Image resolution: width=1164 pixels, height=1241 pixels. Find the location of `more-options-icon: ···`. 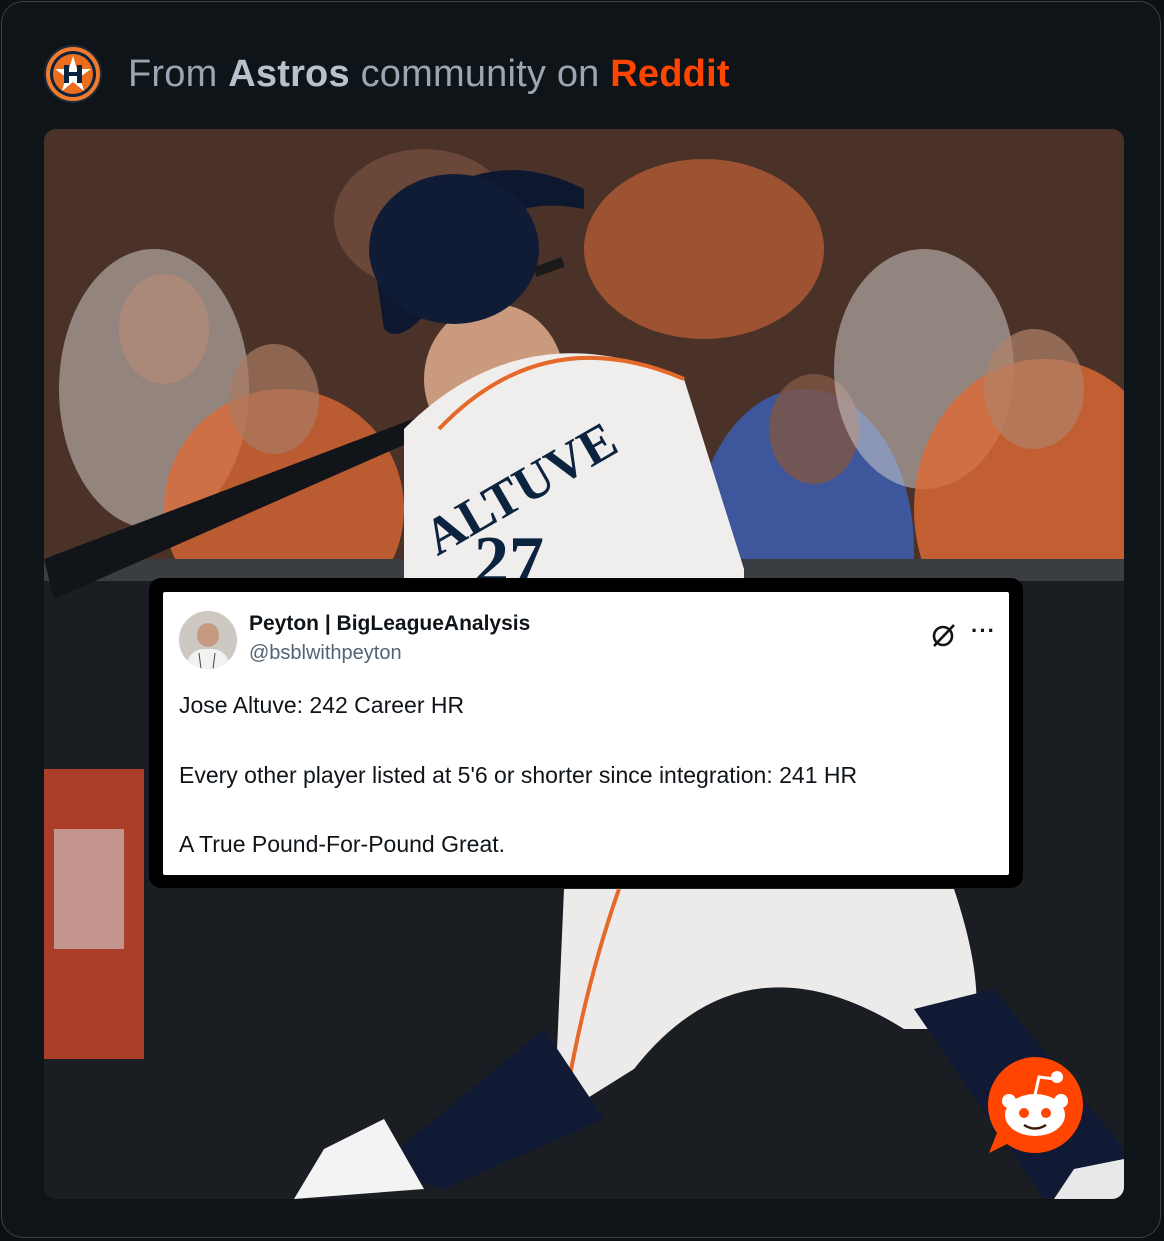

more-options-icon: ··· is located at coordinates (983, 631).